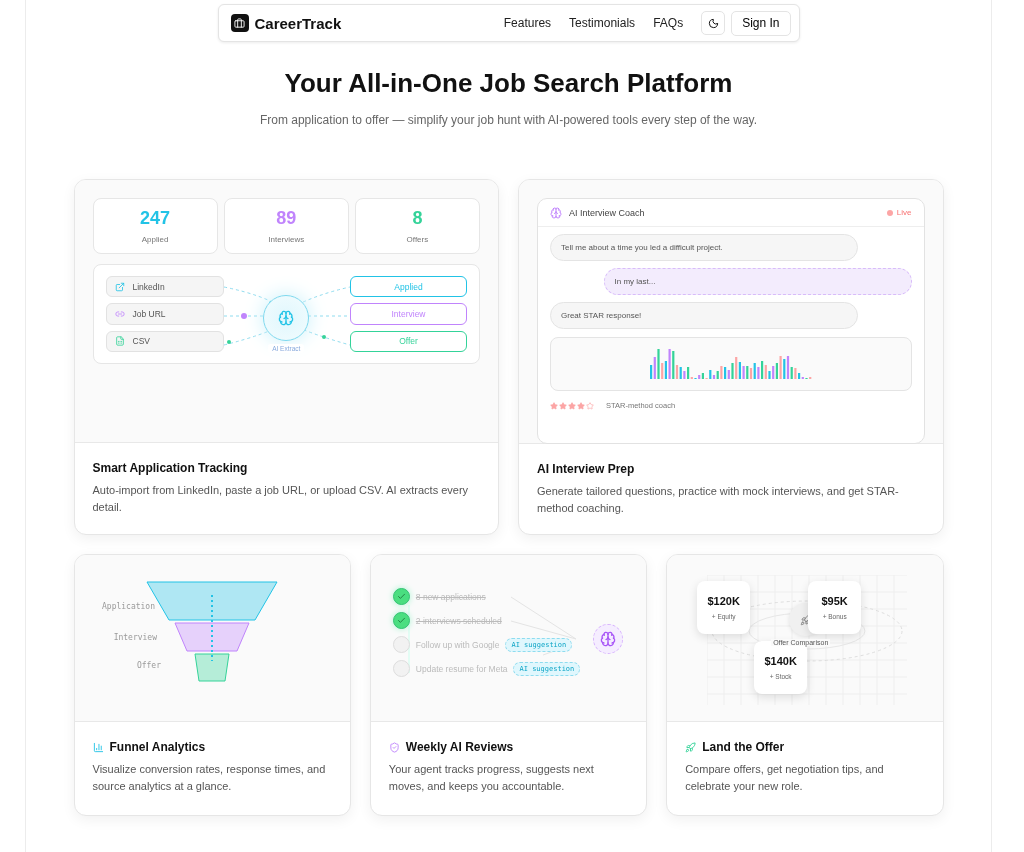 The height and width of the screenshot is (852, 1024). I want to click on stage-tag: Applied, so click(408, 287).